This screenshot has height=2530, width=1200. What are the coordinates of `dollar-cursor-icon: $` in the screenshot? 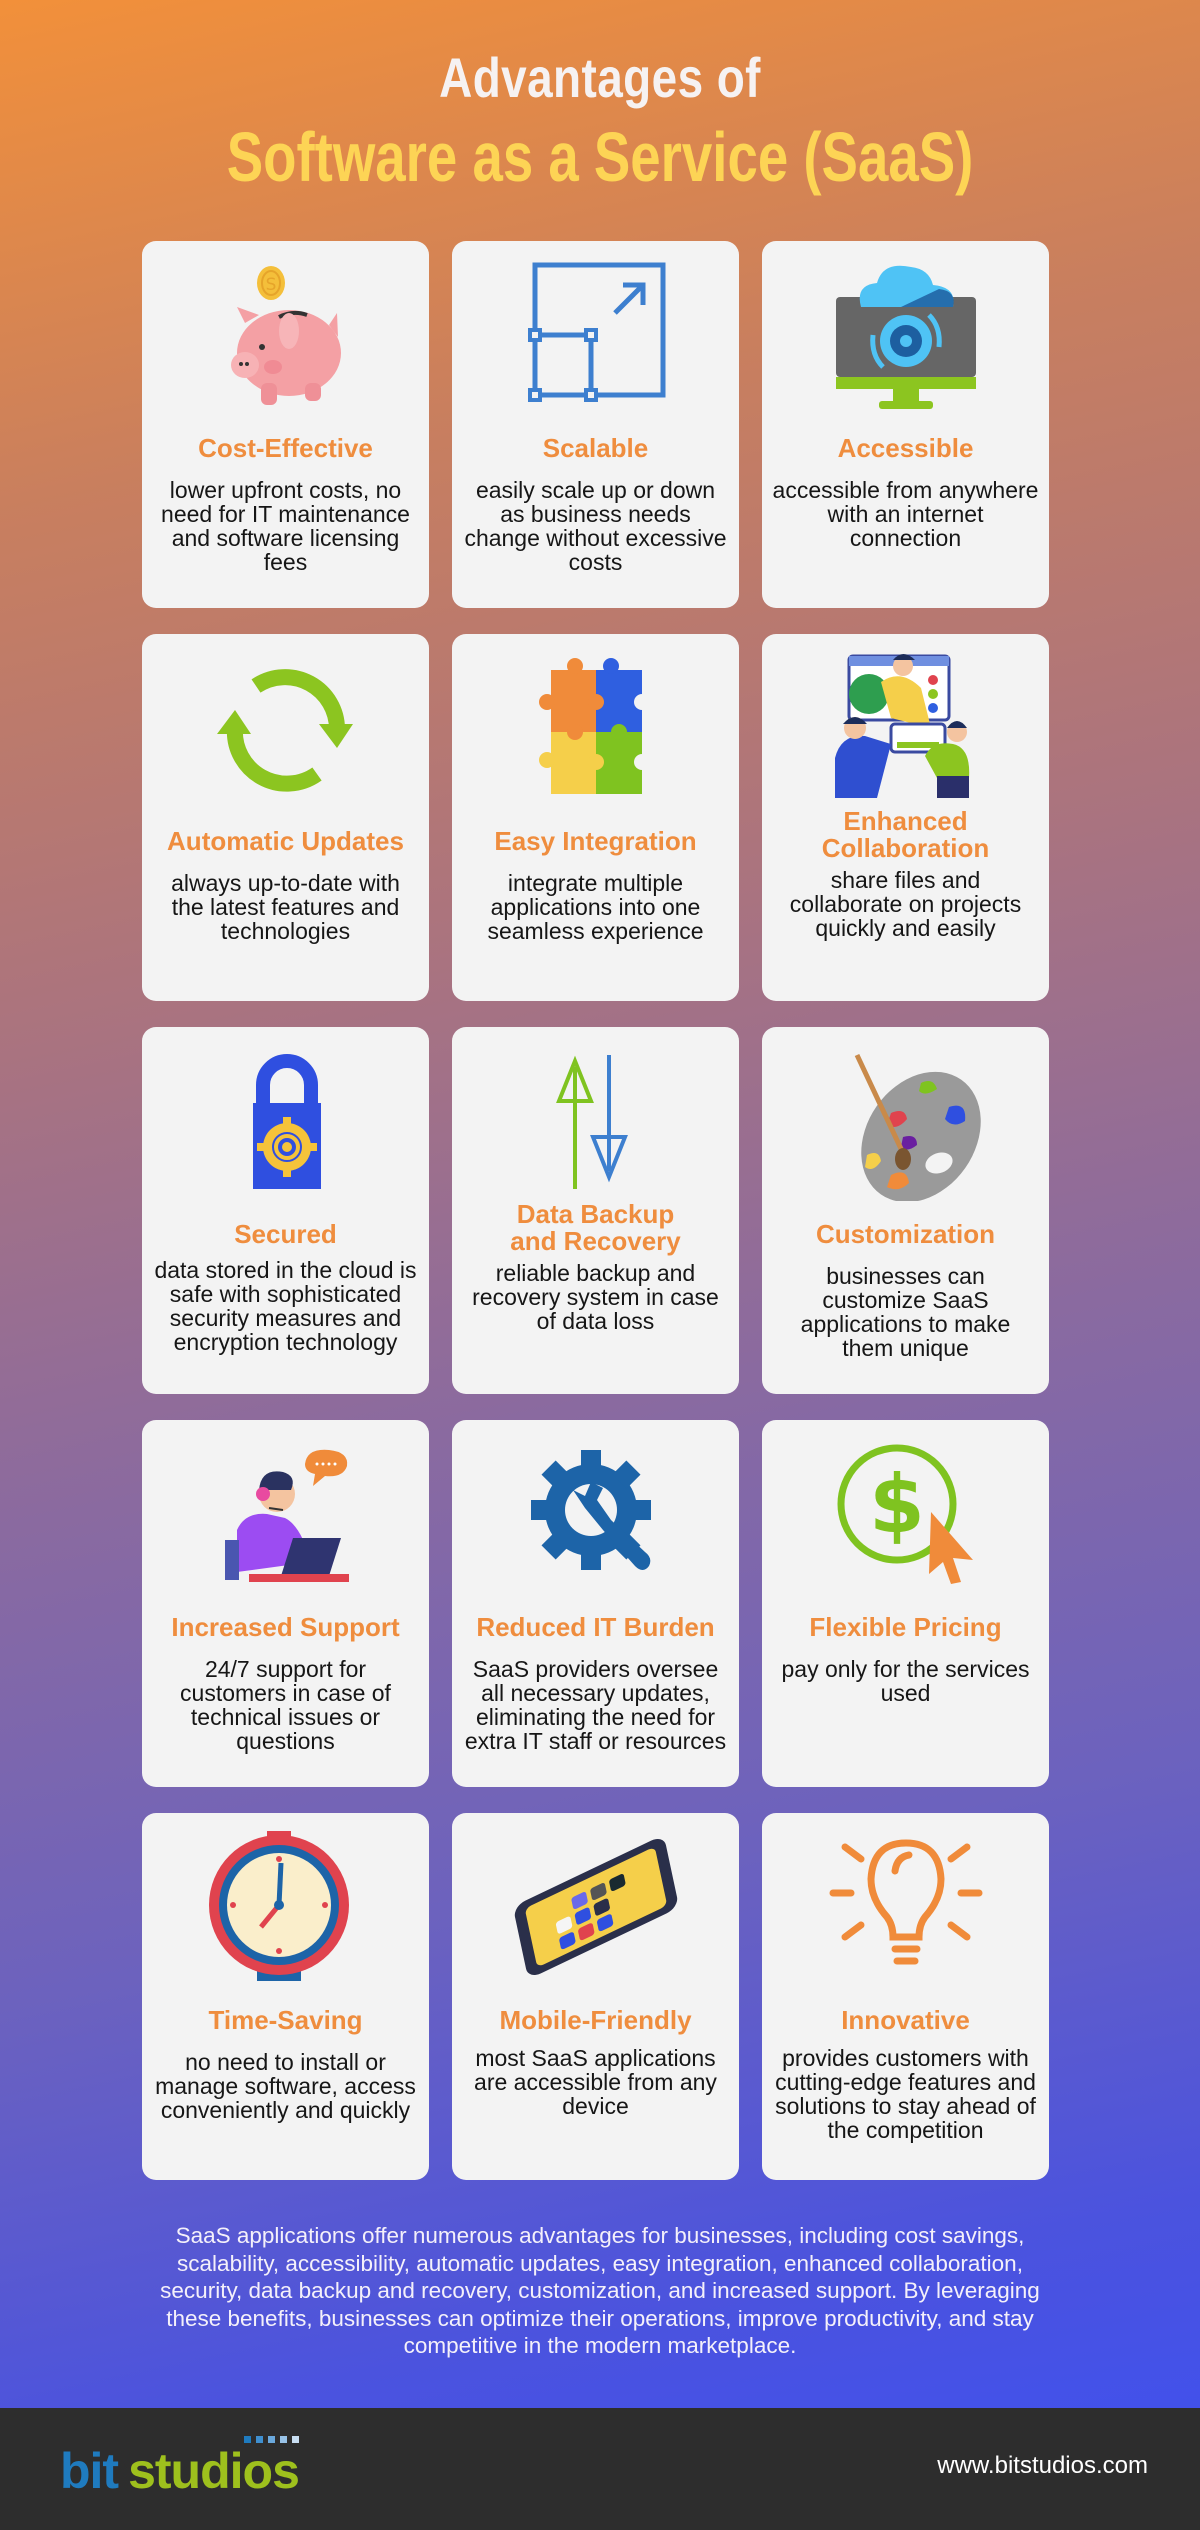 It's located at (906, 1514).